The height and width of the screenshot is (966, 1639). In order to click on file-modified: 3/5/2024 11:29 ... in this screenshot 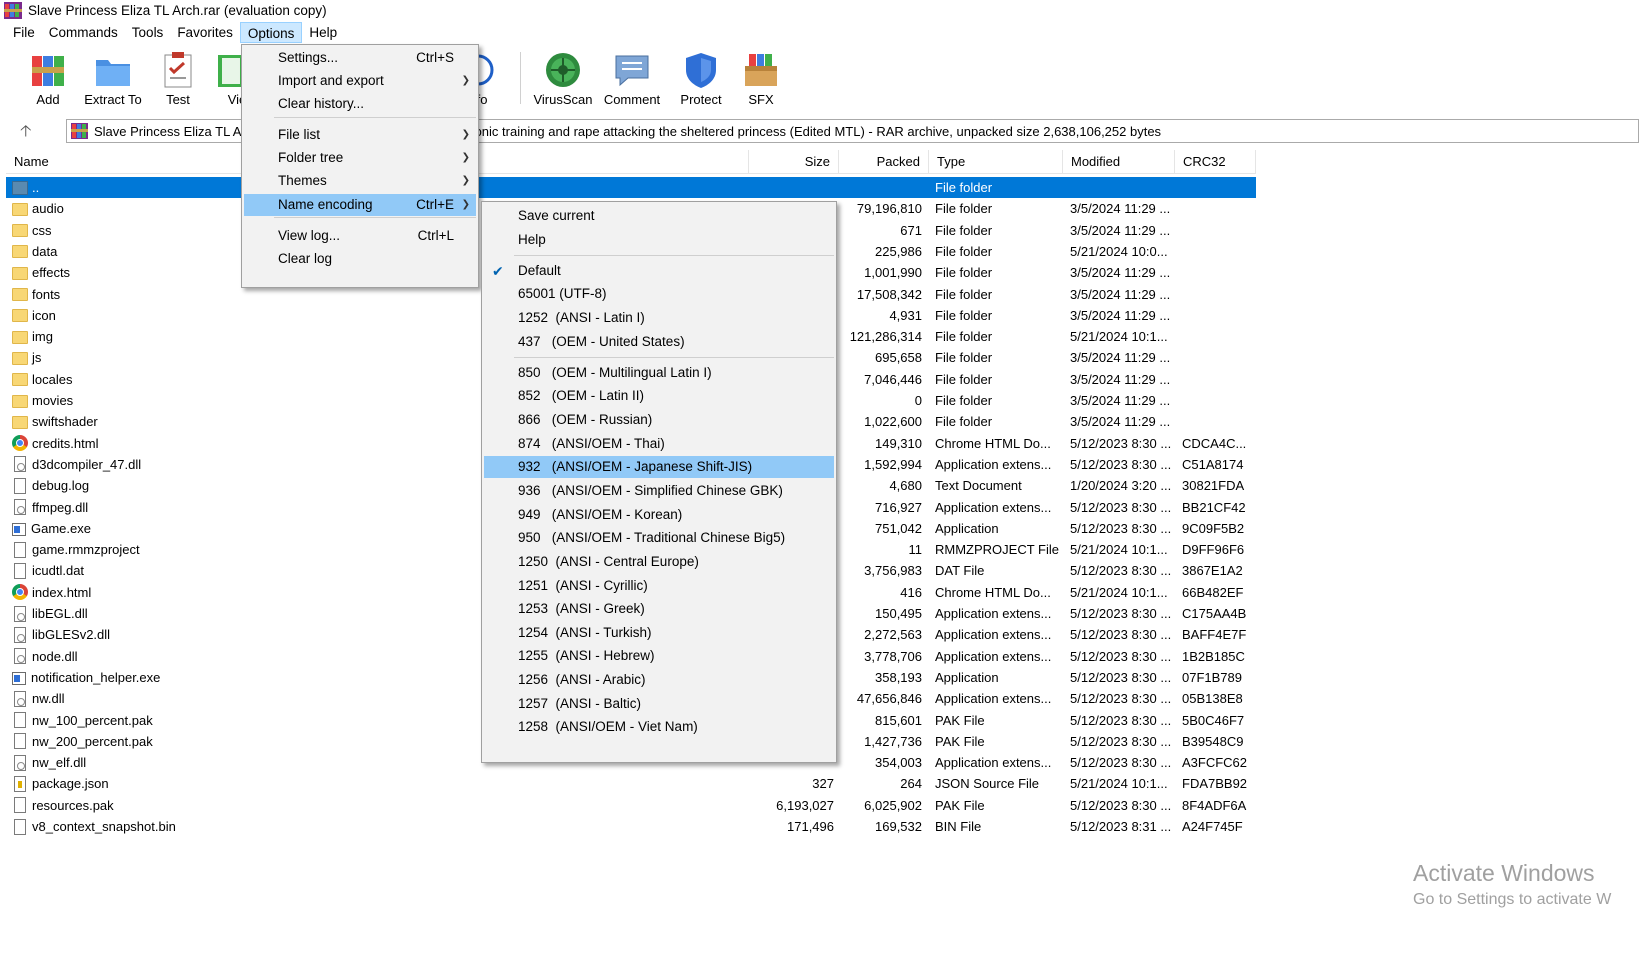, I will do `click(1120, 209)`.